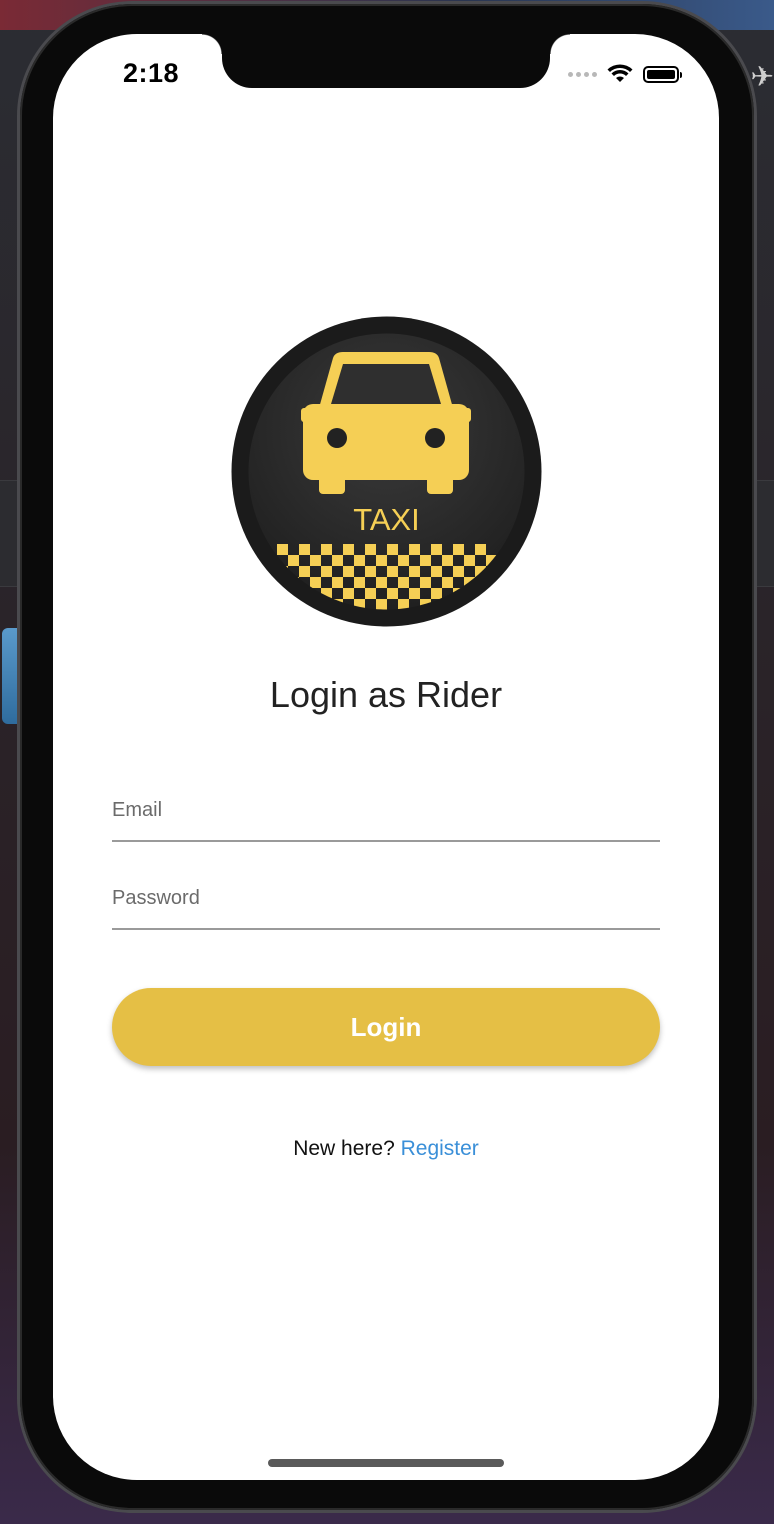  I want to click on register-link: Register, so click(440, 1148).